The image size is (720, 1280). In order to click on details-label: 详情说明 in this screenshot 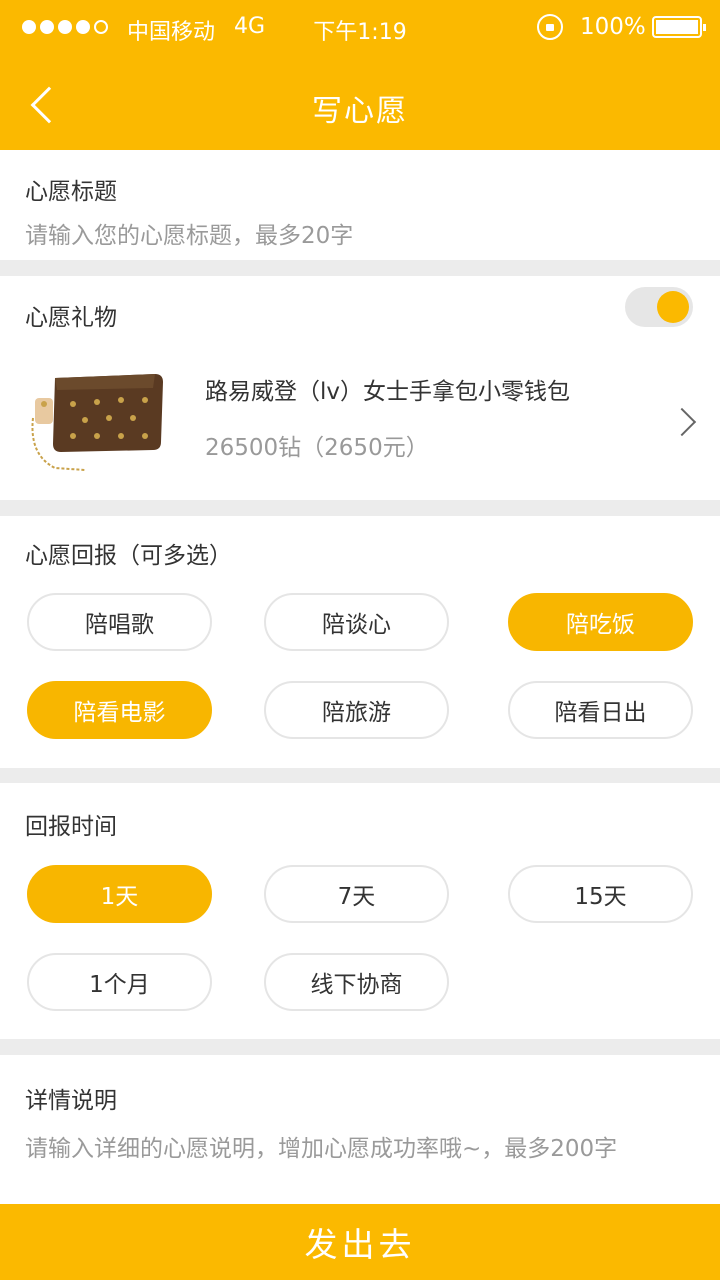, I will do `click(71, 1101)`.